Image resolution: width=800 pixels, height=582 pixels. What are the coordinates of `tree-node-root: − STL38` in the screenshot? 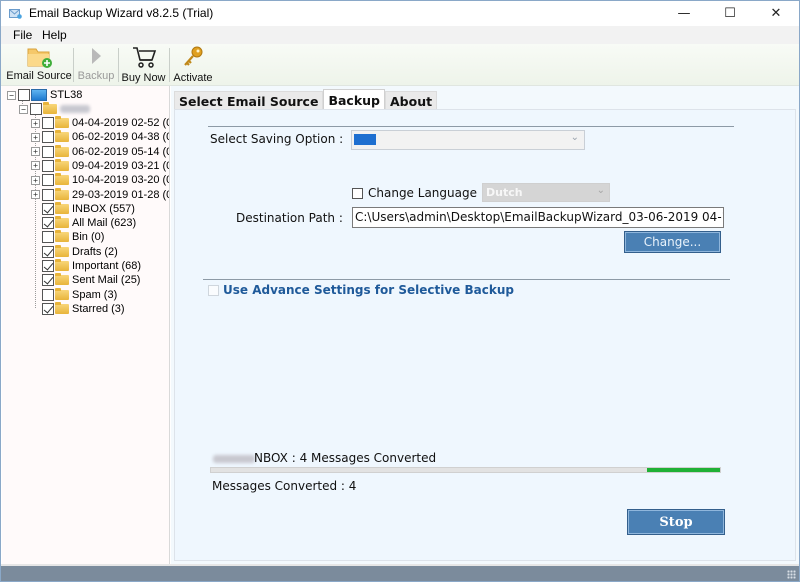 It's located at (44, 95).